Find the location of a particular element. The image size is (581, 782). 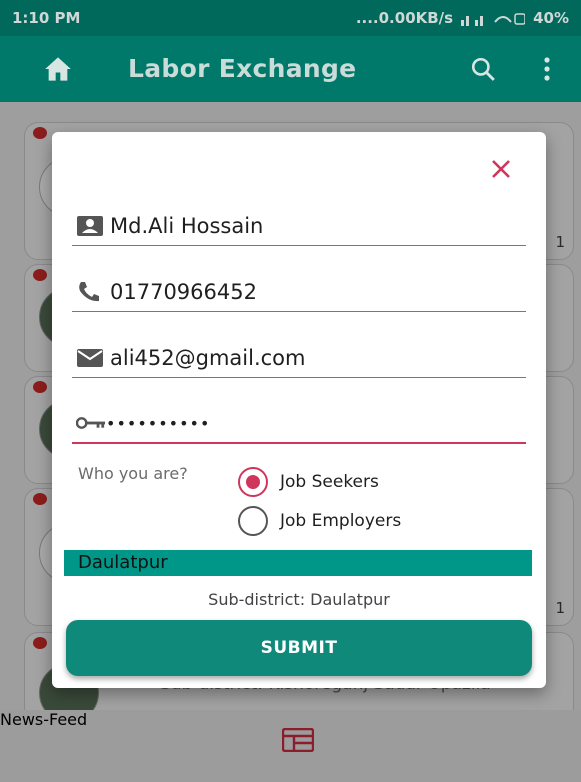

phone-value: 01770966452 is located at coordinates (183, 291).